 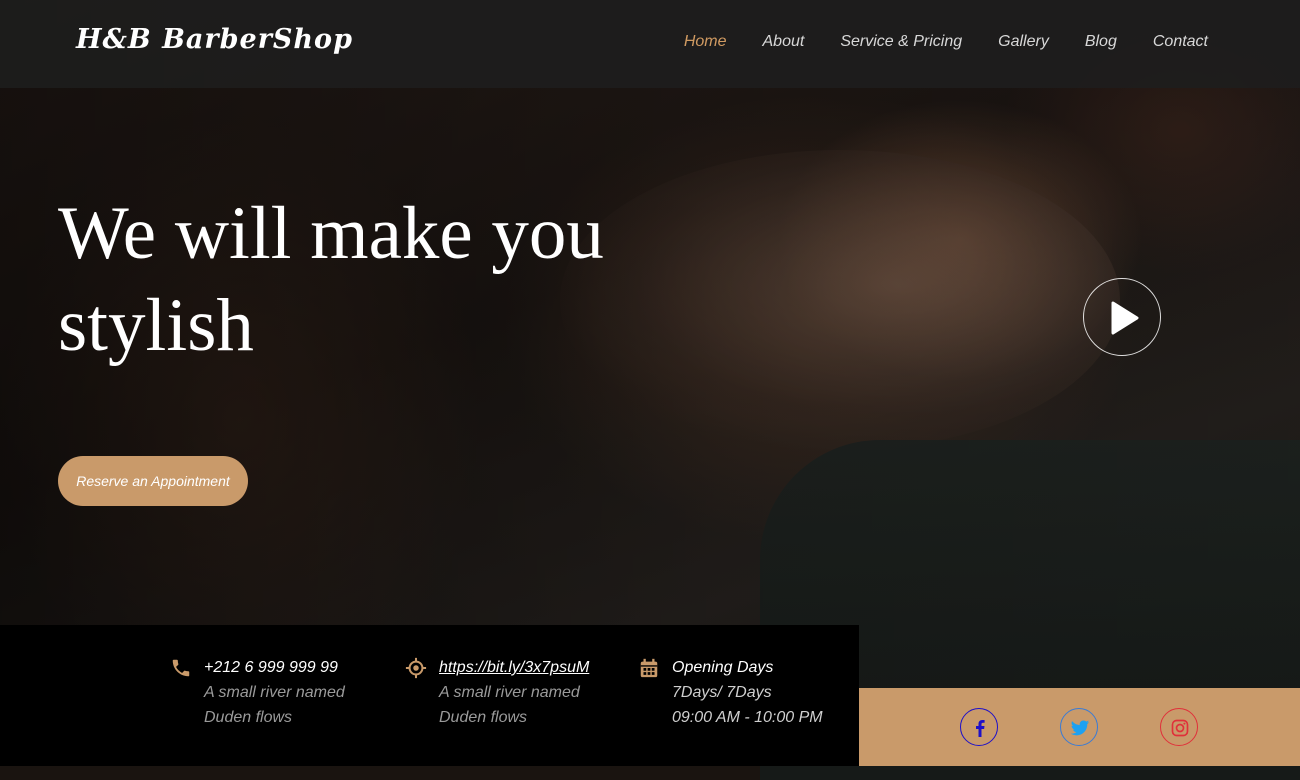 What do you see at coordinates (784, 42) in the screenshot?
I see `nav-item-about: About` at bounding box center [784, 42].